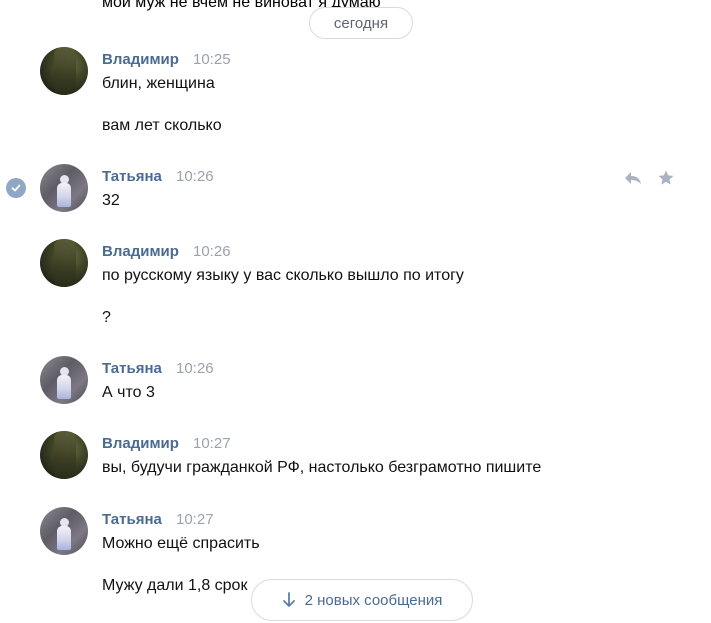 The height and width of the screenshot is (623, 711). What do you see at coordinates (181, 543) in the screenshot?
I see `message-text: Можно ещё спрасить` at bounding box center [181, 543].